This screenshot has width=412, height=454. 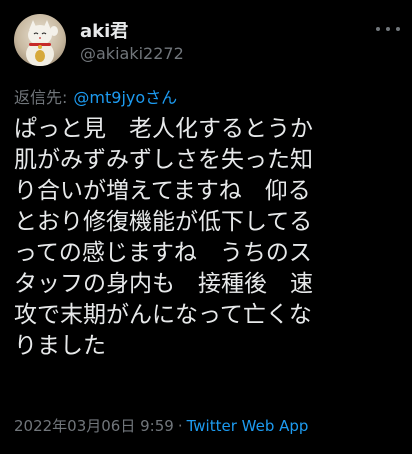 What do you see at coordinates (163, 315) in the screenshot?
I see `tweet-line: 攻で末期がんになって亡くな` at bounding box center [163, 315].